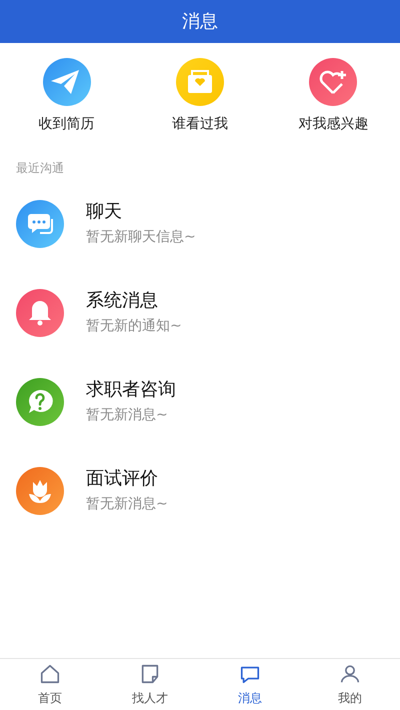 The height and width of the screenshot is (710, 400). Describe the element at coordinates (66, 82) in the screenshot. I see `paper-plane-icon` at that location.